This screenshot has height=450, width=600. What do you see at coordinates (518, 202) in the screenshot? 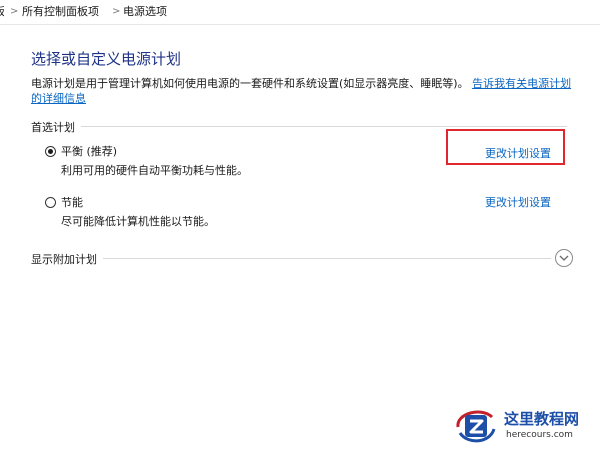
I see `plan-power-saver-change-settings-link: 更改计划设置` at bounding box center [518, 202].